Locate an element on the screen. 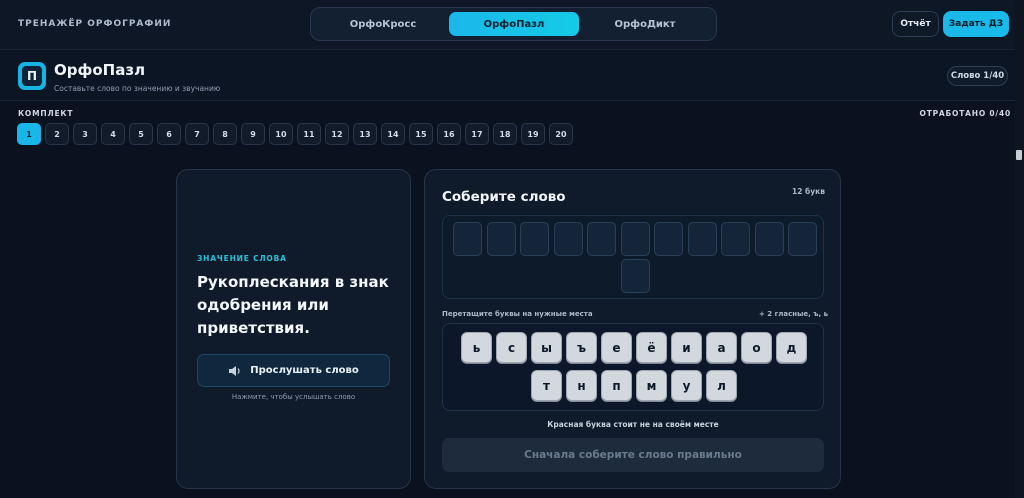  letter-tile: о is located at coordinates (756, 347).